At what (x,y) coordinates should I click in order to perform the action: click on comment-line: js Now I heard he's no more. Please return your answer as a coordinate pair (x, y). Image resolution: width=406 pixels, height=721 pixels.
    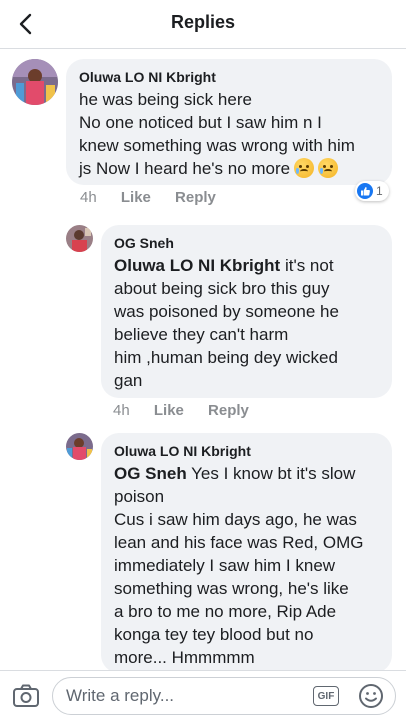
    Looking at the image, I should click on (185, 168).